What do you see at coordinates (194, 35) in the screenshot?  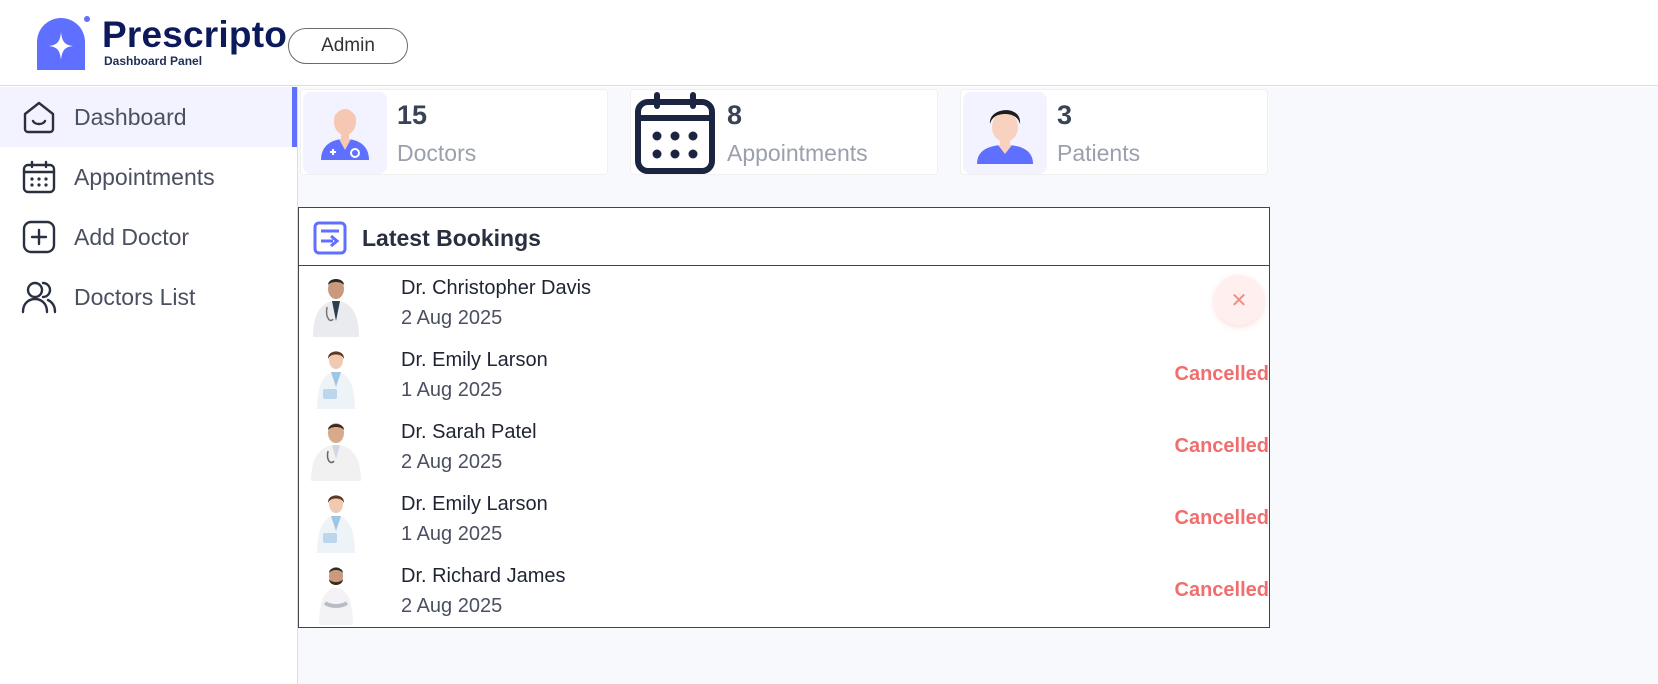 I see `brand-name: Prescripto` at bounding box center [194, 35].